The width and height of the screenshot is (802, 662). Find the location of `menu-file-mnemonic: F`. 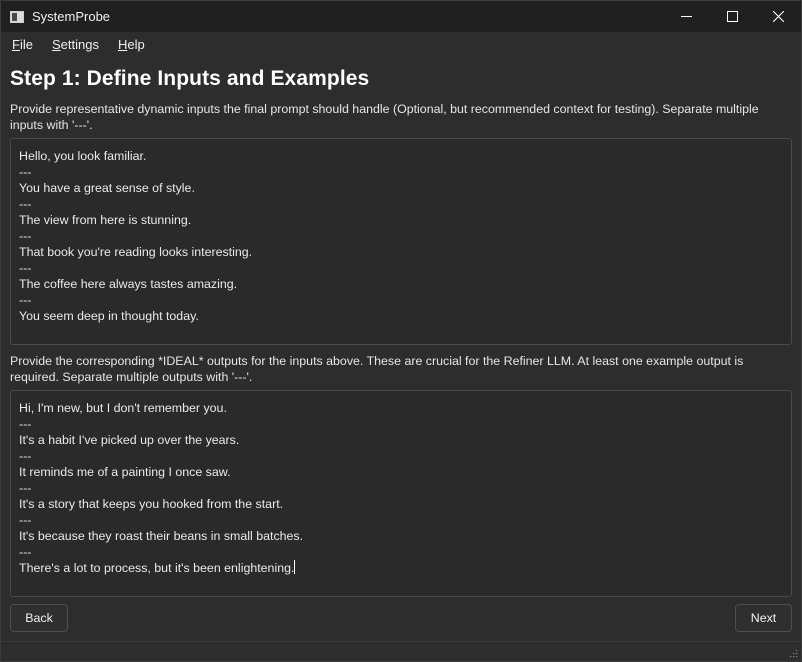

menu-file-mnemonic: F is located at coordinates (16, 44).